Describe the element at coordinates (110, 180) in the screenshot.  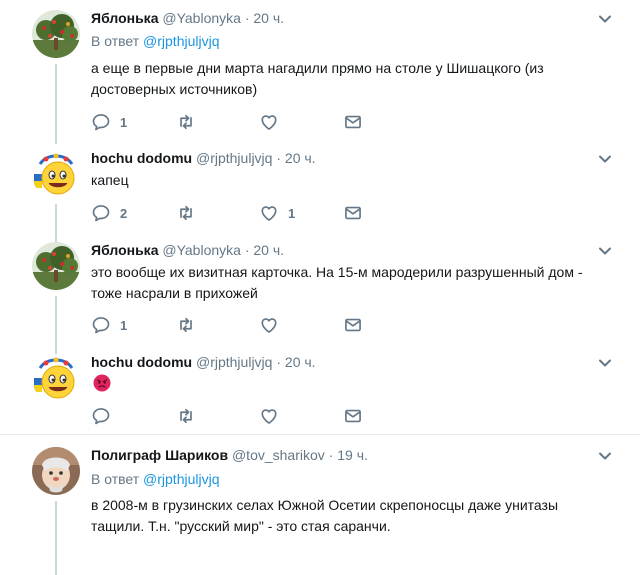
I see `tweet-text: капец` at that location.